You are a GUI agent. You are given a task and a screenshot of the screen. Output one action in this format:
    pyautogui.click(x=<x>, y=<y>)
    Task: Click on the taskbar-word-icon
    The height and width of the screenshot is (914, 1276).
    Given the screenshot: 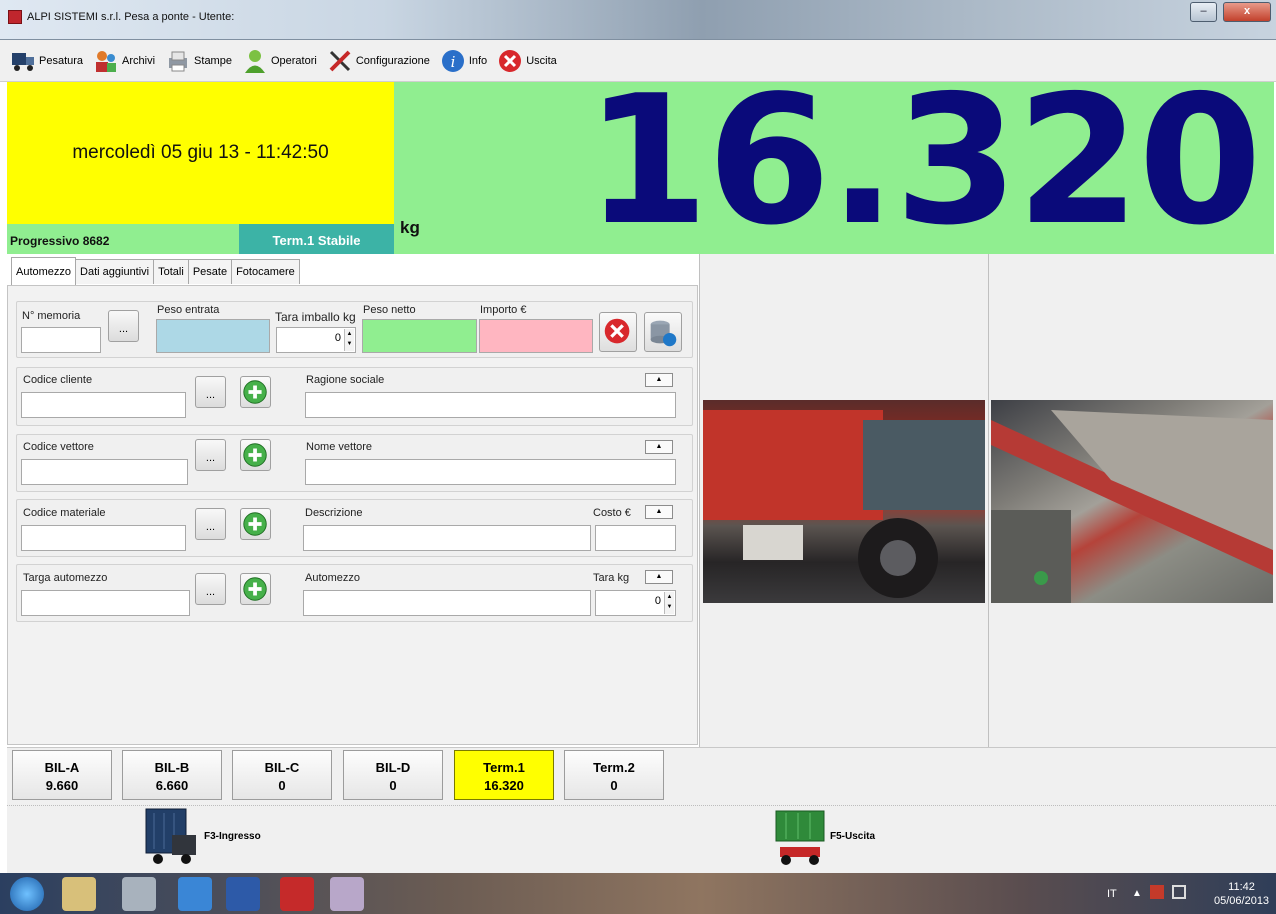 What is the action you would take?
    pyautogui.click(x=243, y=894)
    